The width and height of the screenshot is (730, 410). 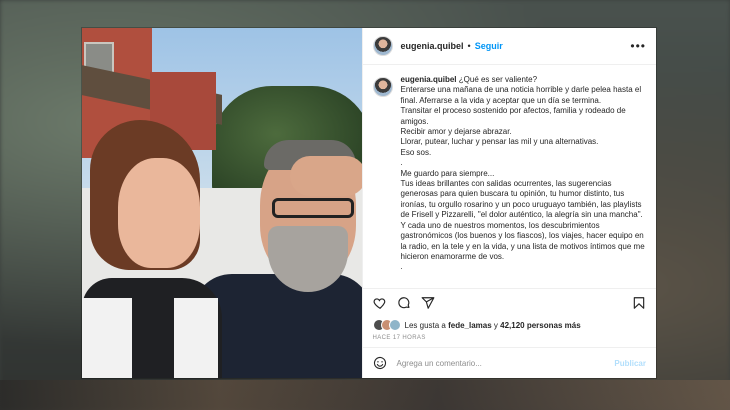 I want to click on more-options-button: •••, so click(x=638, y=46).